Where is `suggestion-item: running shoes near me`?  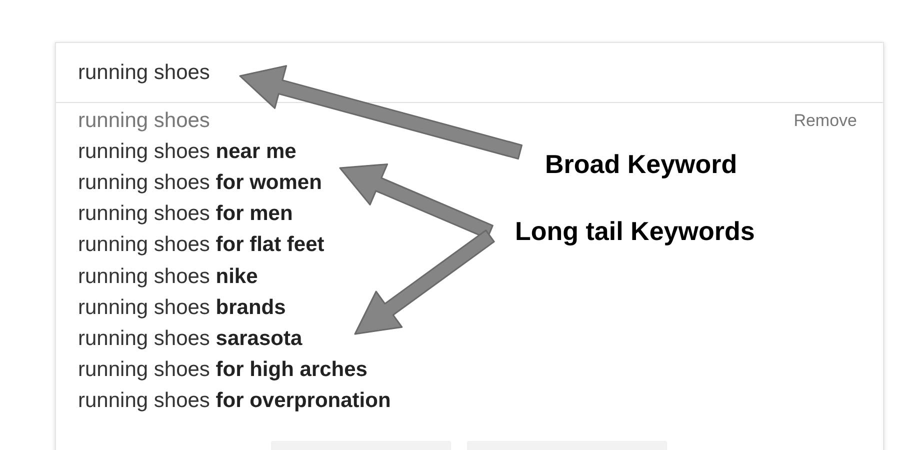
suggestion-item: running shoes near me is located at coordinates (187, 152).